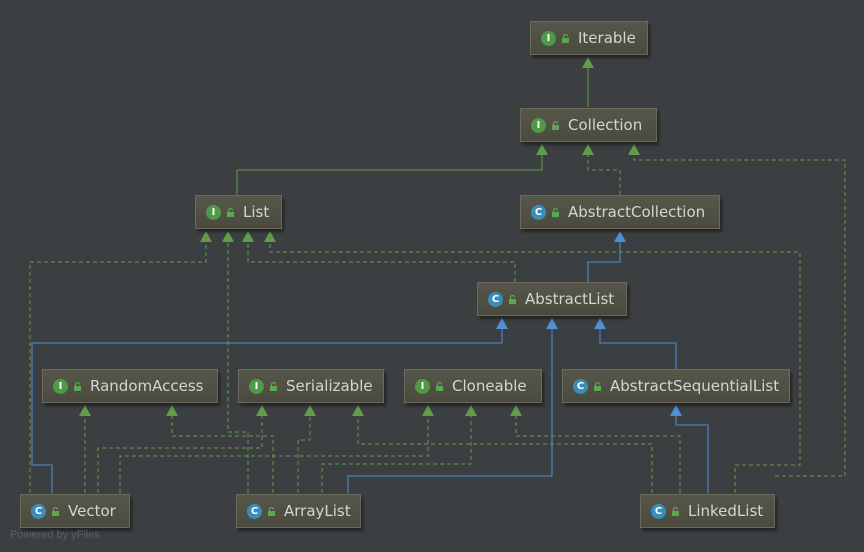 The image size is (864, 552). I want to click on edge-abstractcollection-collection, so click(604, 173).